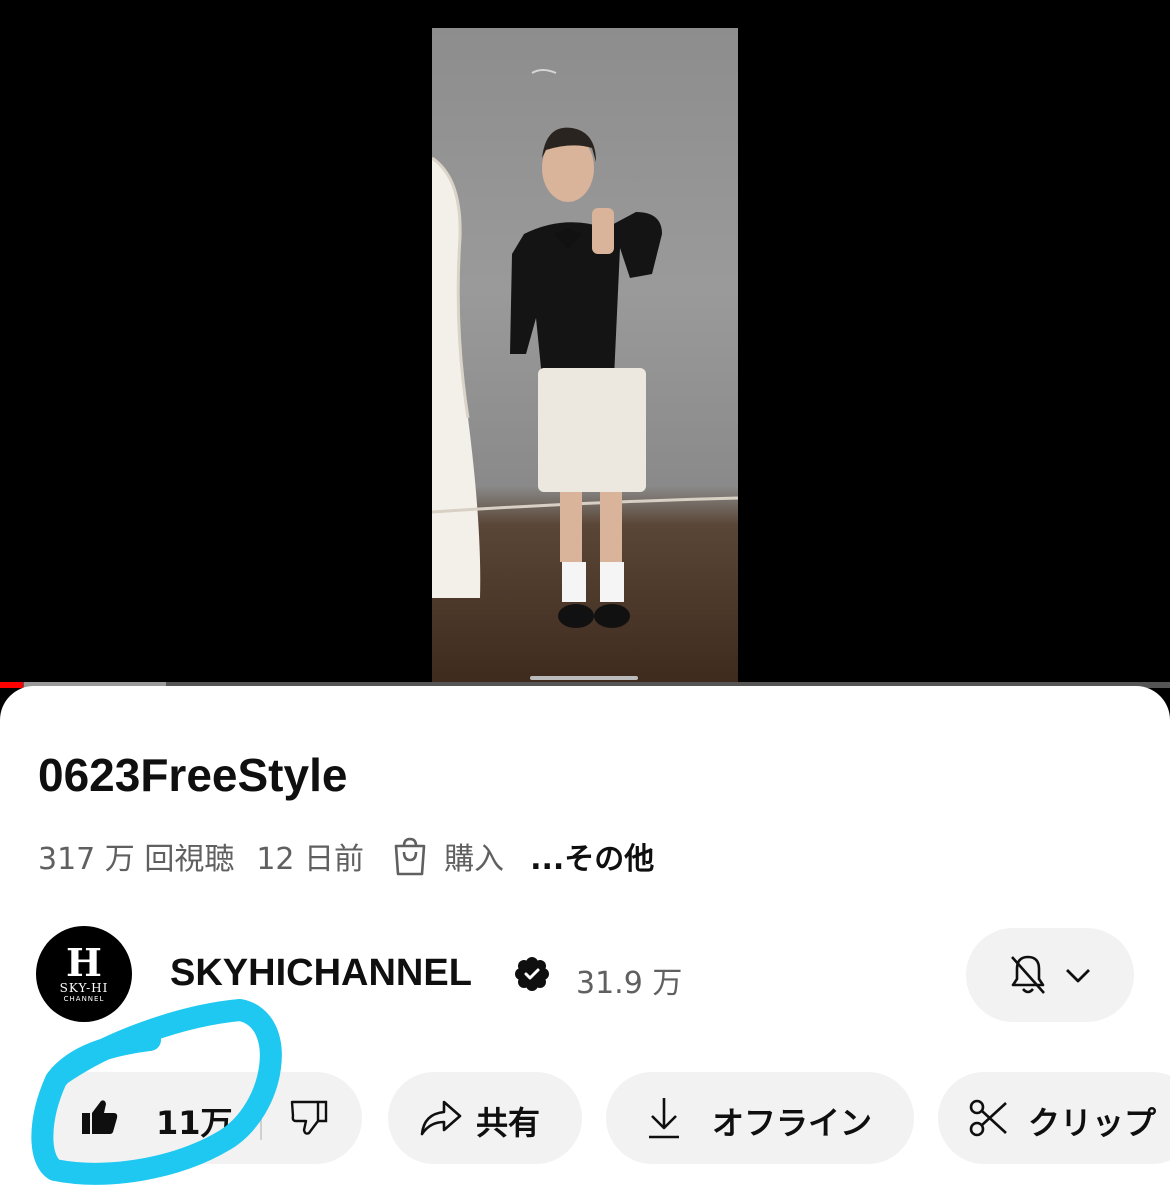  I want to click on video-frame, so click(585, 355).